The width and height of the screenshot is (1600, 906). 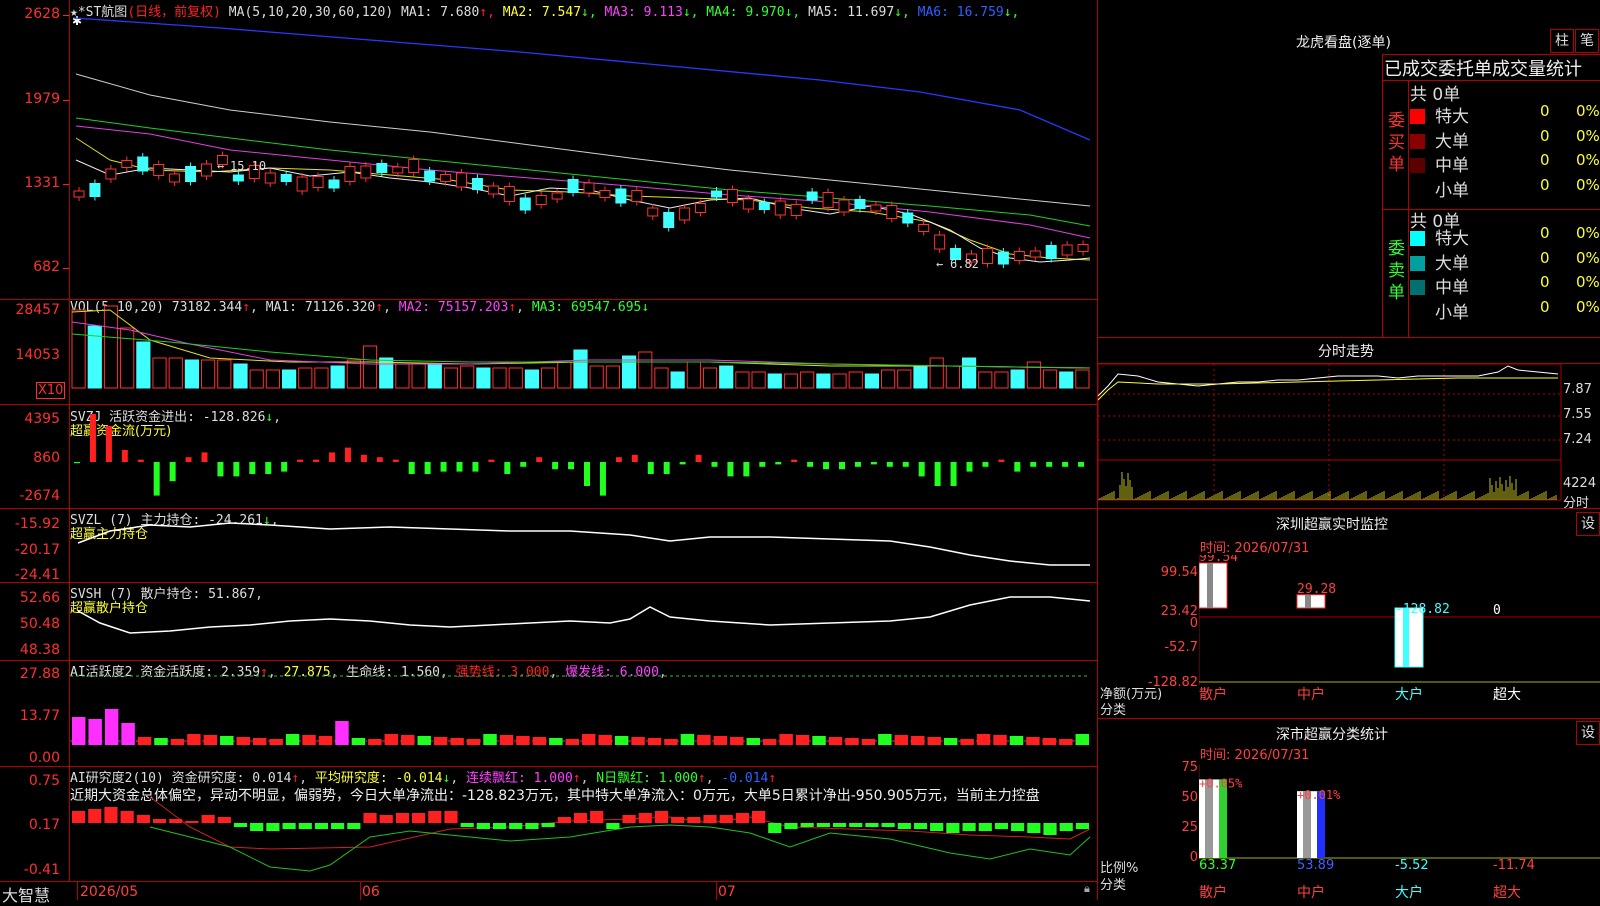 What do you see at coordinates (1452, 312) in the screenshot?
I see `order-size-label: 小单` at bounding box center [1452, 312].